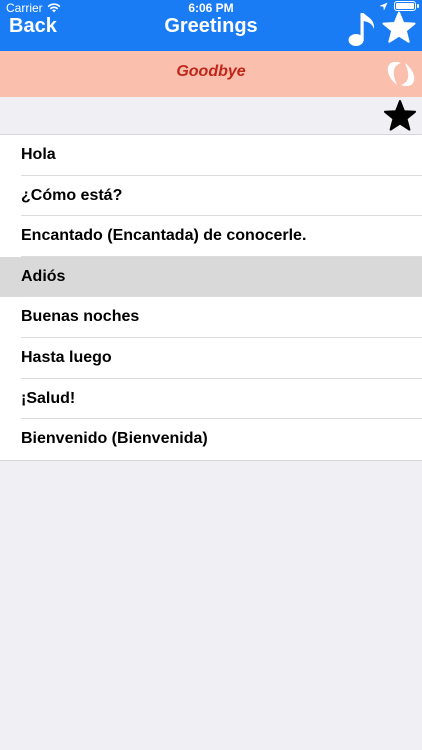 This screenshot has width=422, height=750. Describe the element at coordinates (211, 277) in the screenshot. I see `list-item: Adiós` at that location.